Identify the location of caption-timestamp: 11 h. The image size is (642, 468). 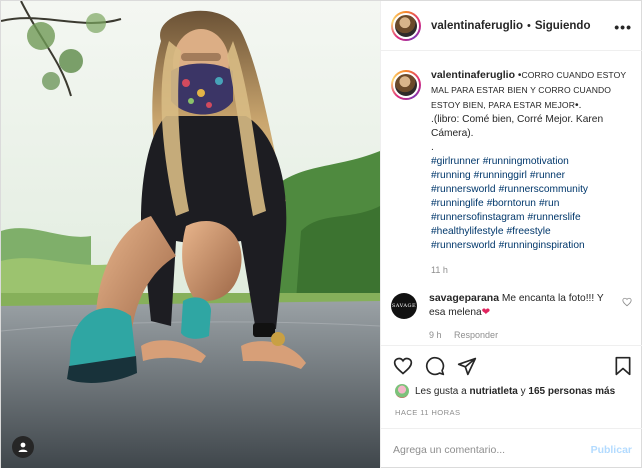
(531, 270).